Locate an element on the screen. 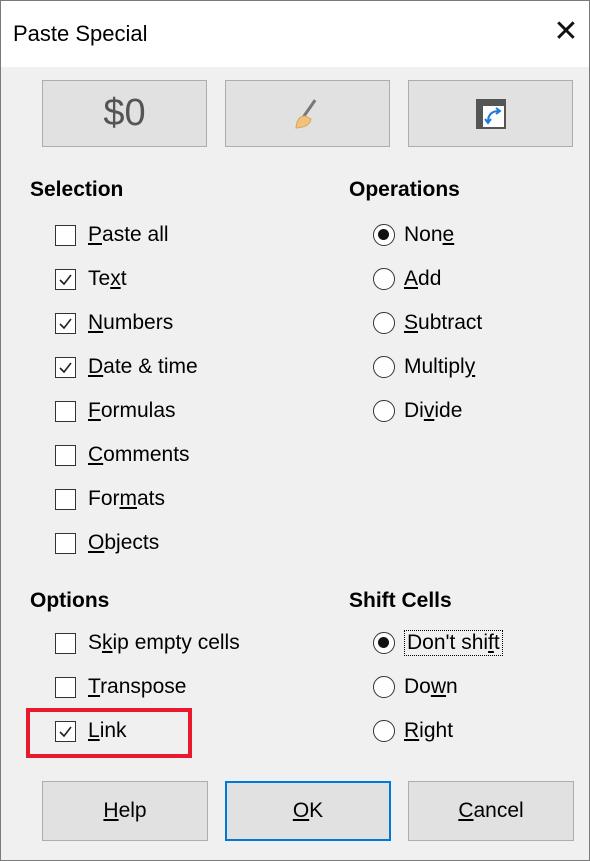  help-button-label: Help is located at coordinates (125, 810).